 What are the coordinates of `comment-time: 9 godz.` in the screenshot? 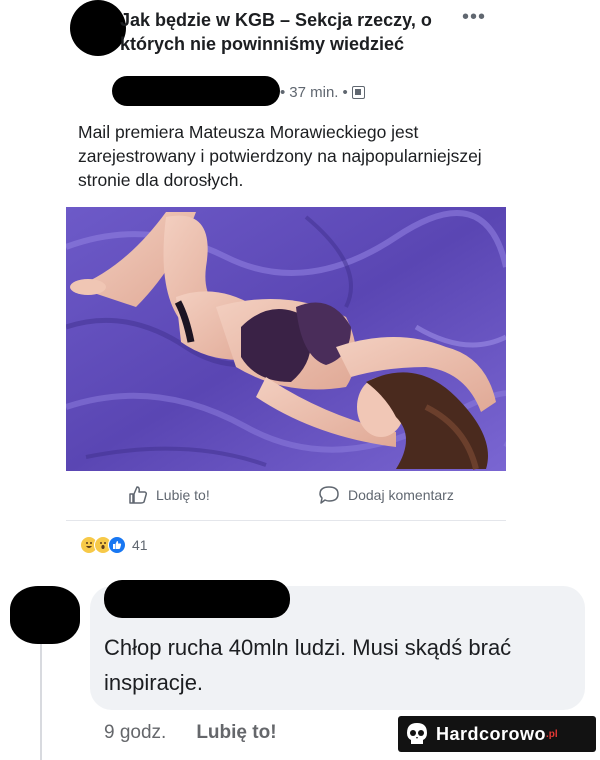 It's located at (135, 733).